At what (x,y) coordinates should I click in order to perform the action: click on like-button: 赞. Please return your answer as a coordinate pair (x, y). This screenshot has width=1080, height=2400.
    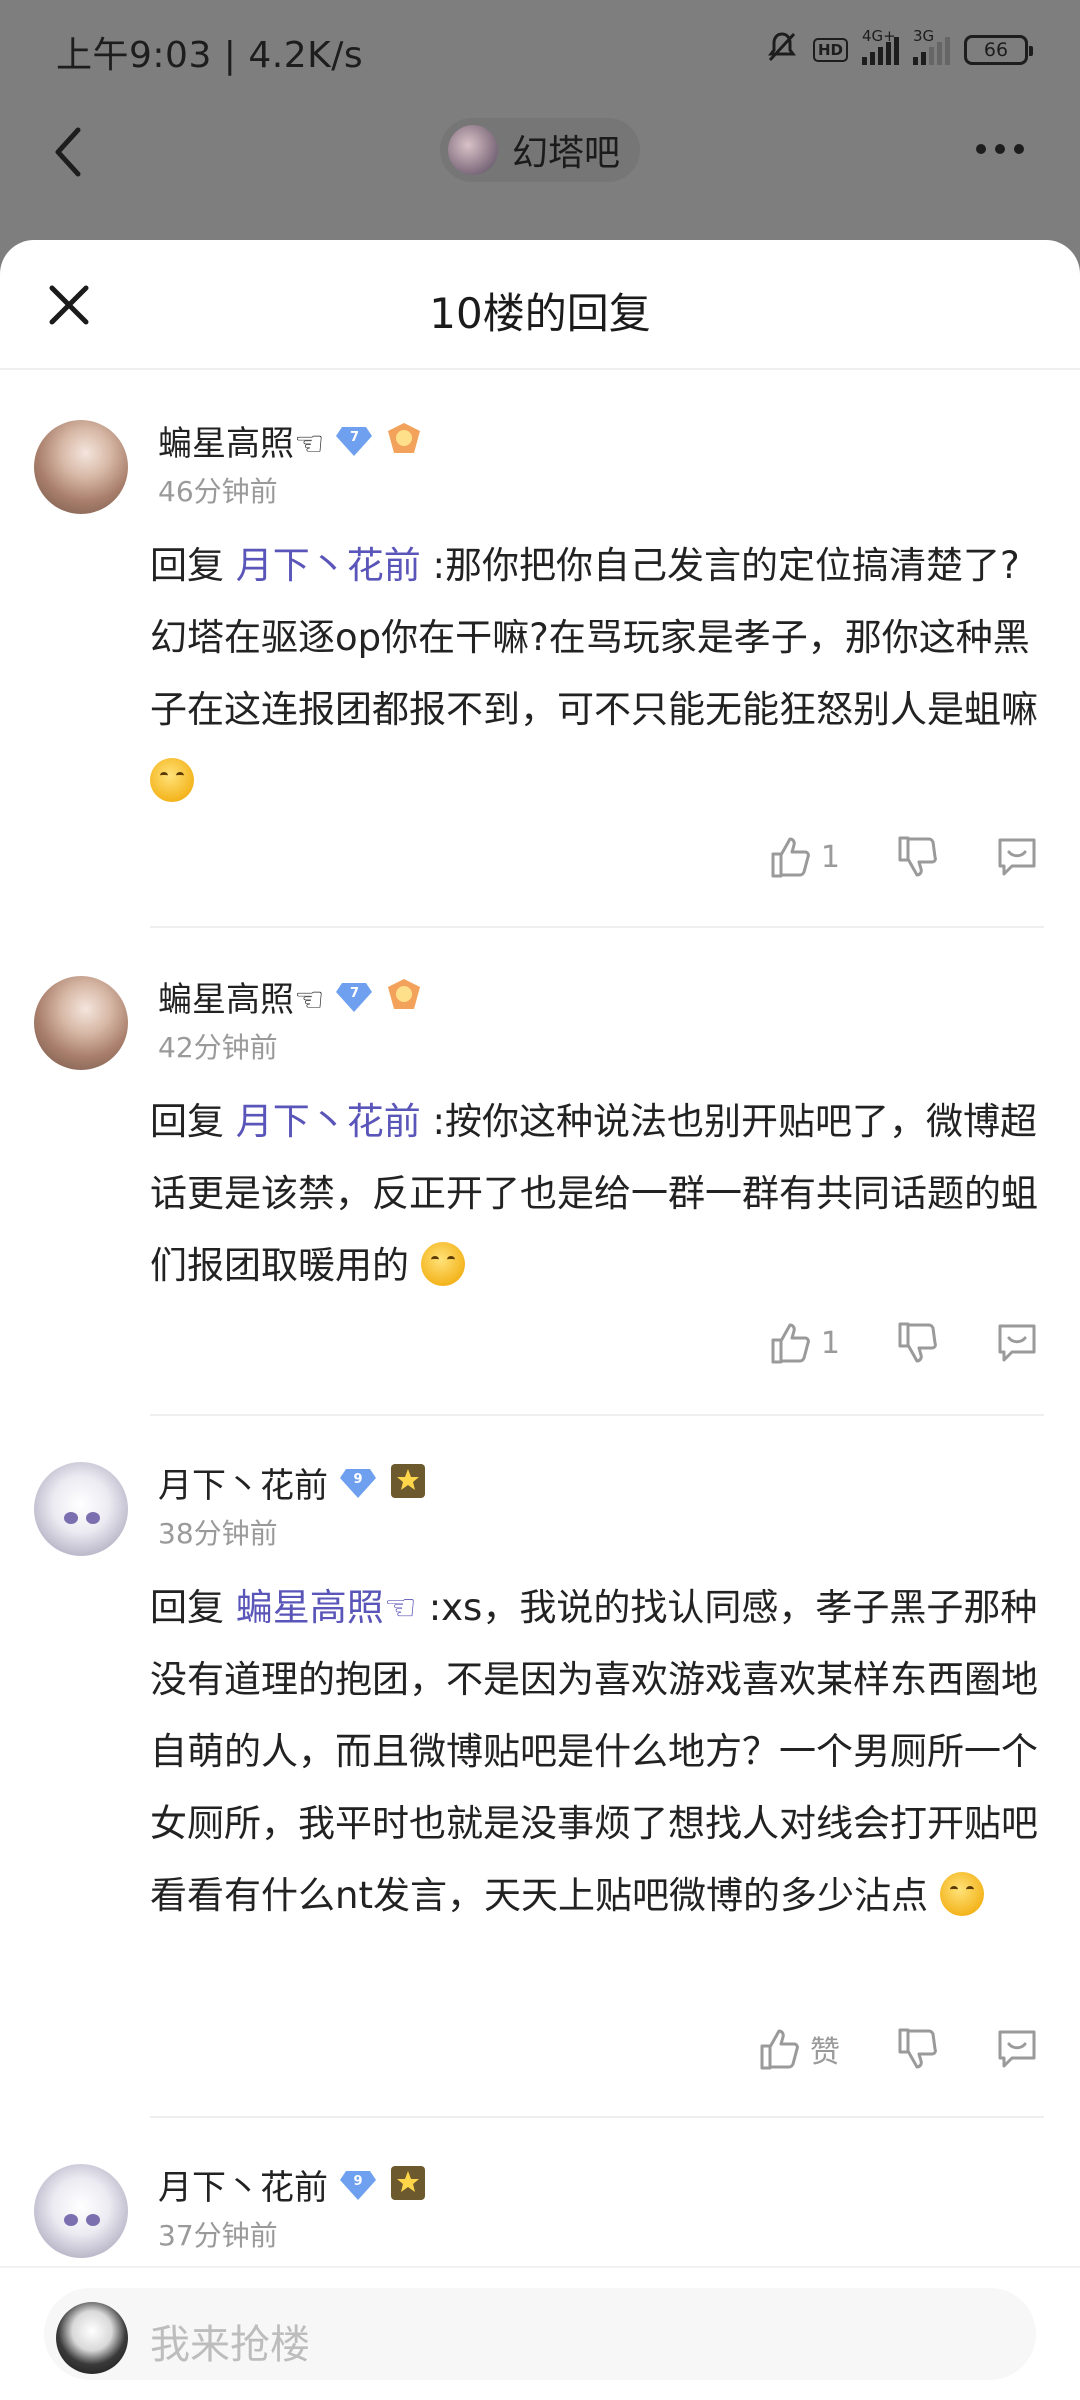
    Looking at the image, I should click on (798, 2049).